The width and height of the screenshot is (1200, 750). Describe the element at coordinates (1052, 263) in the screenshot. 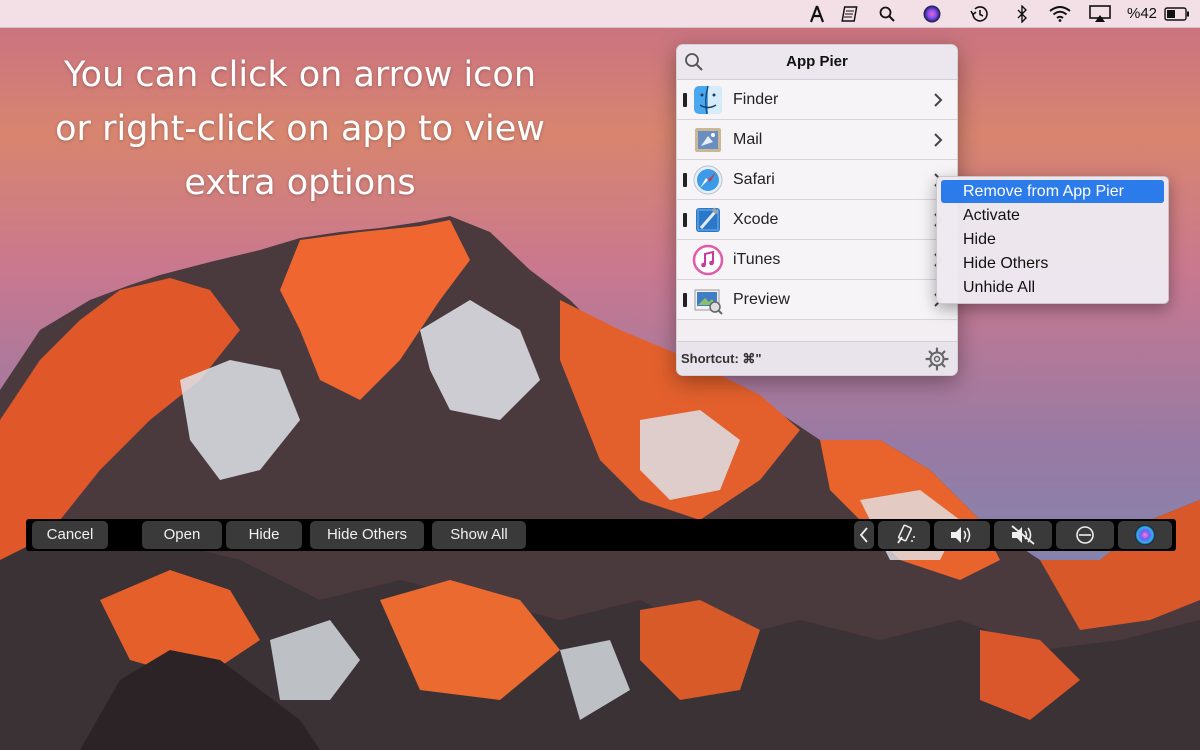

I see `menu-item-hide-others: Hide Others` at that location.